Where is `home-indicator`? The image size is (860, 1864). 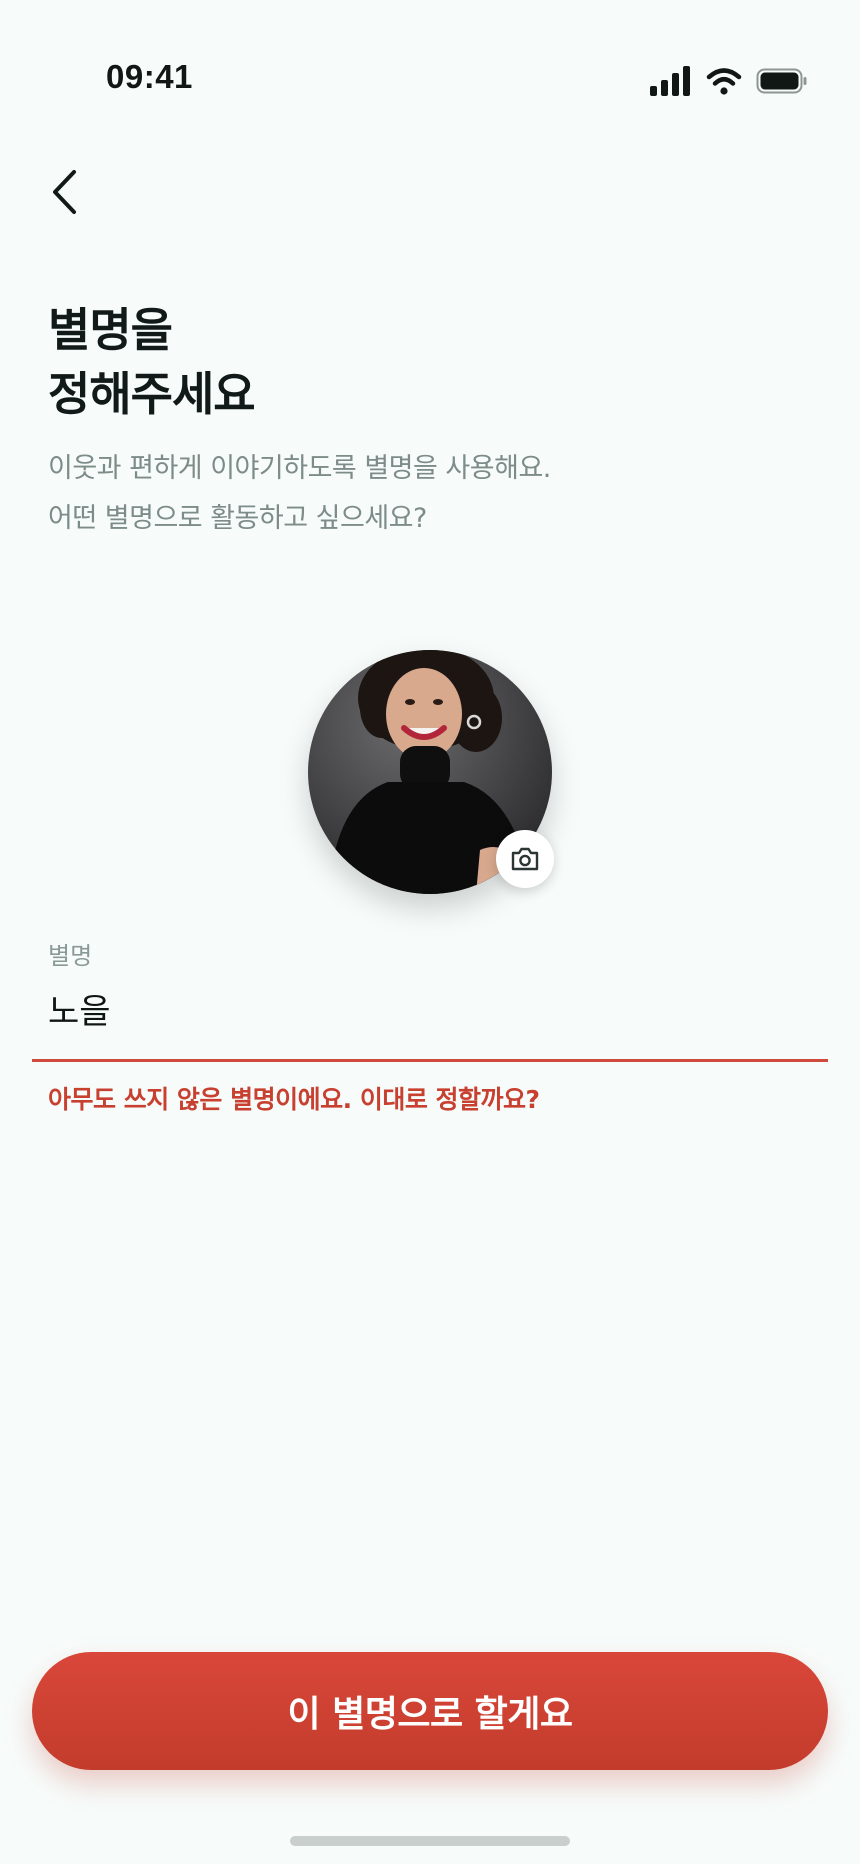 home-indicator is located at coordinates (430, 1841).